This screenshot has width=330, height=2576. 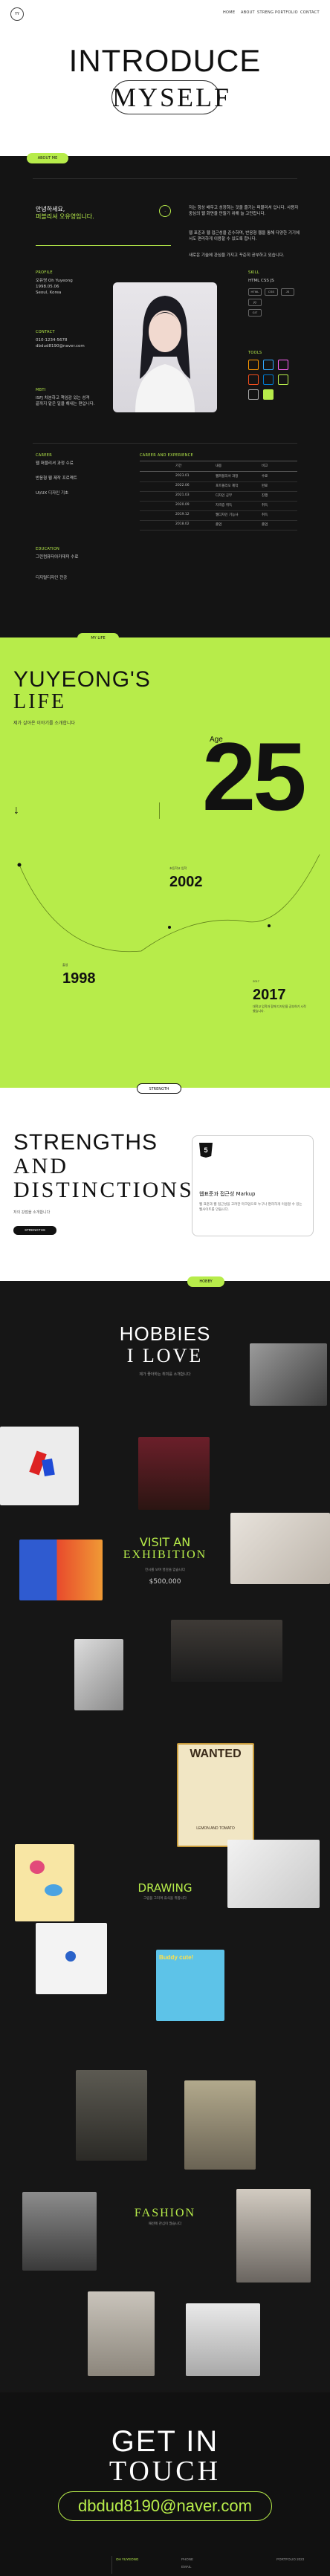 I want to click on vscode-icon, so click(x=268, y=379).